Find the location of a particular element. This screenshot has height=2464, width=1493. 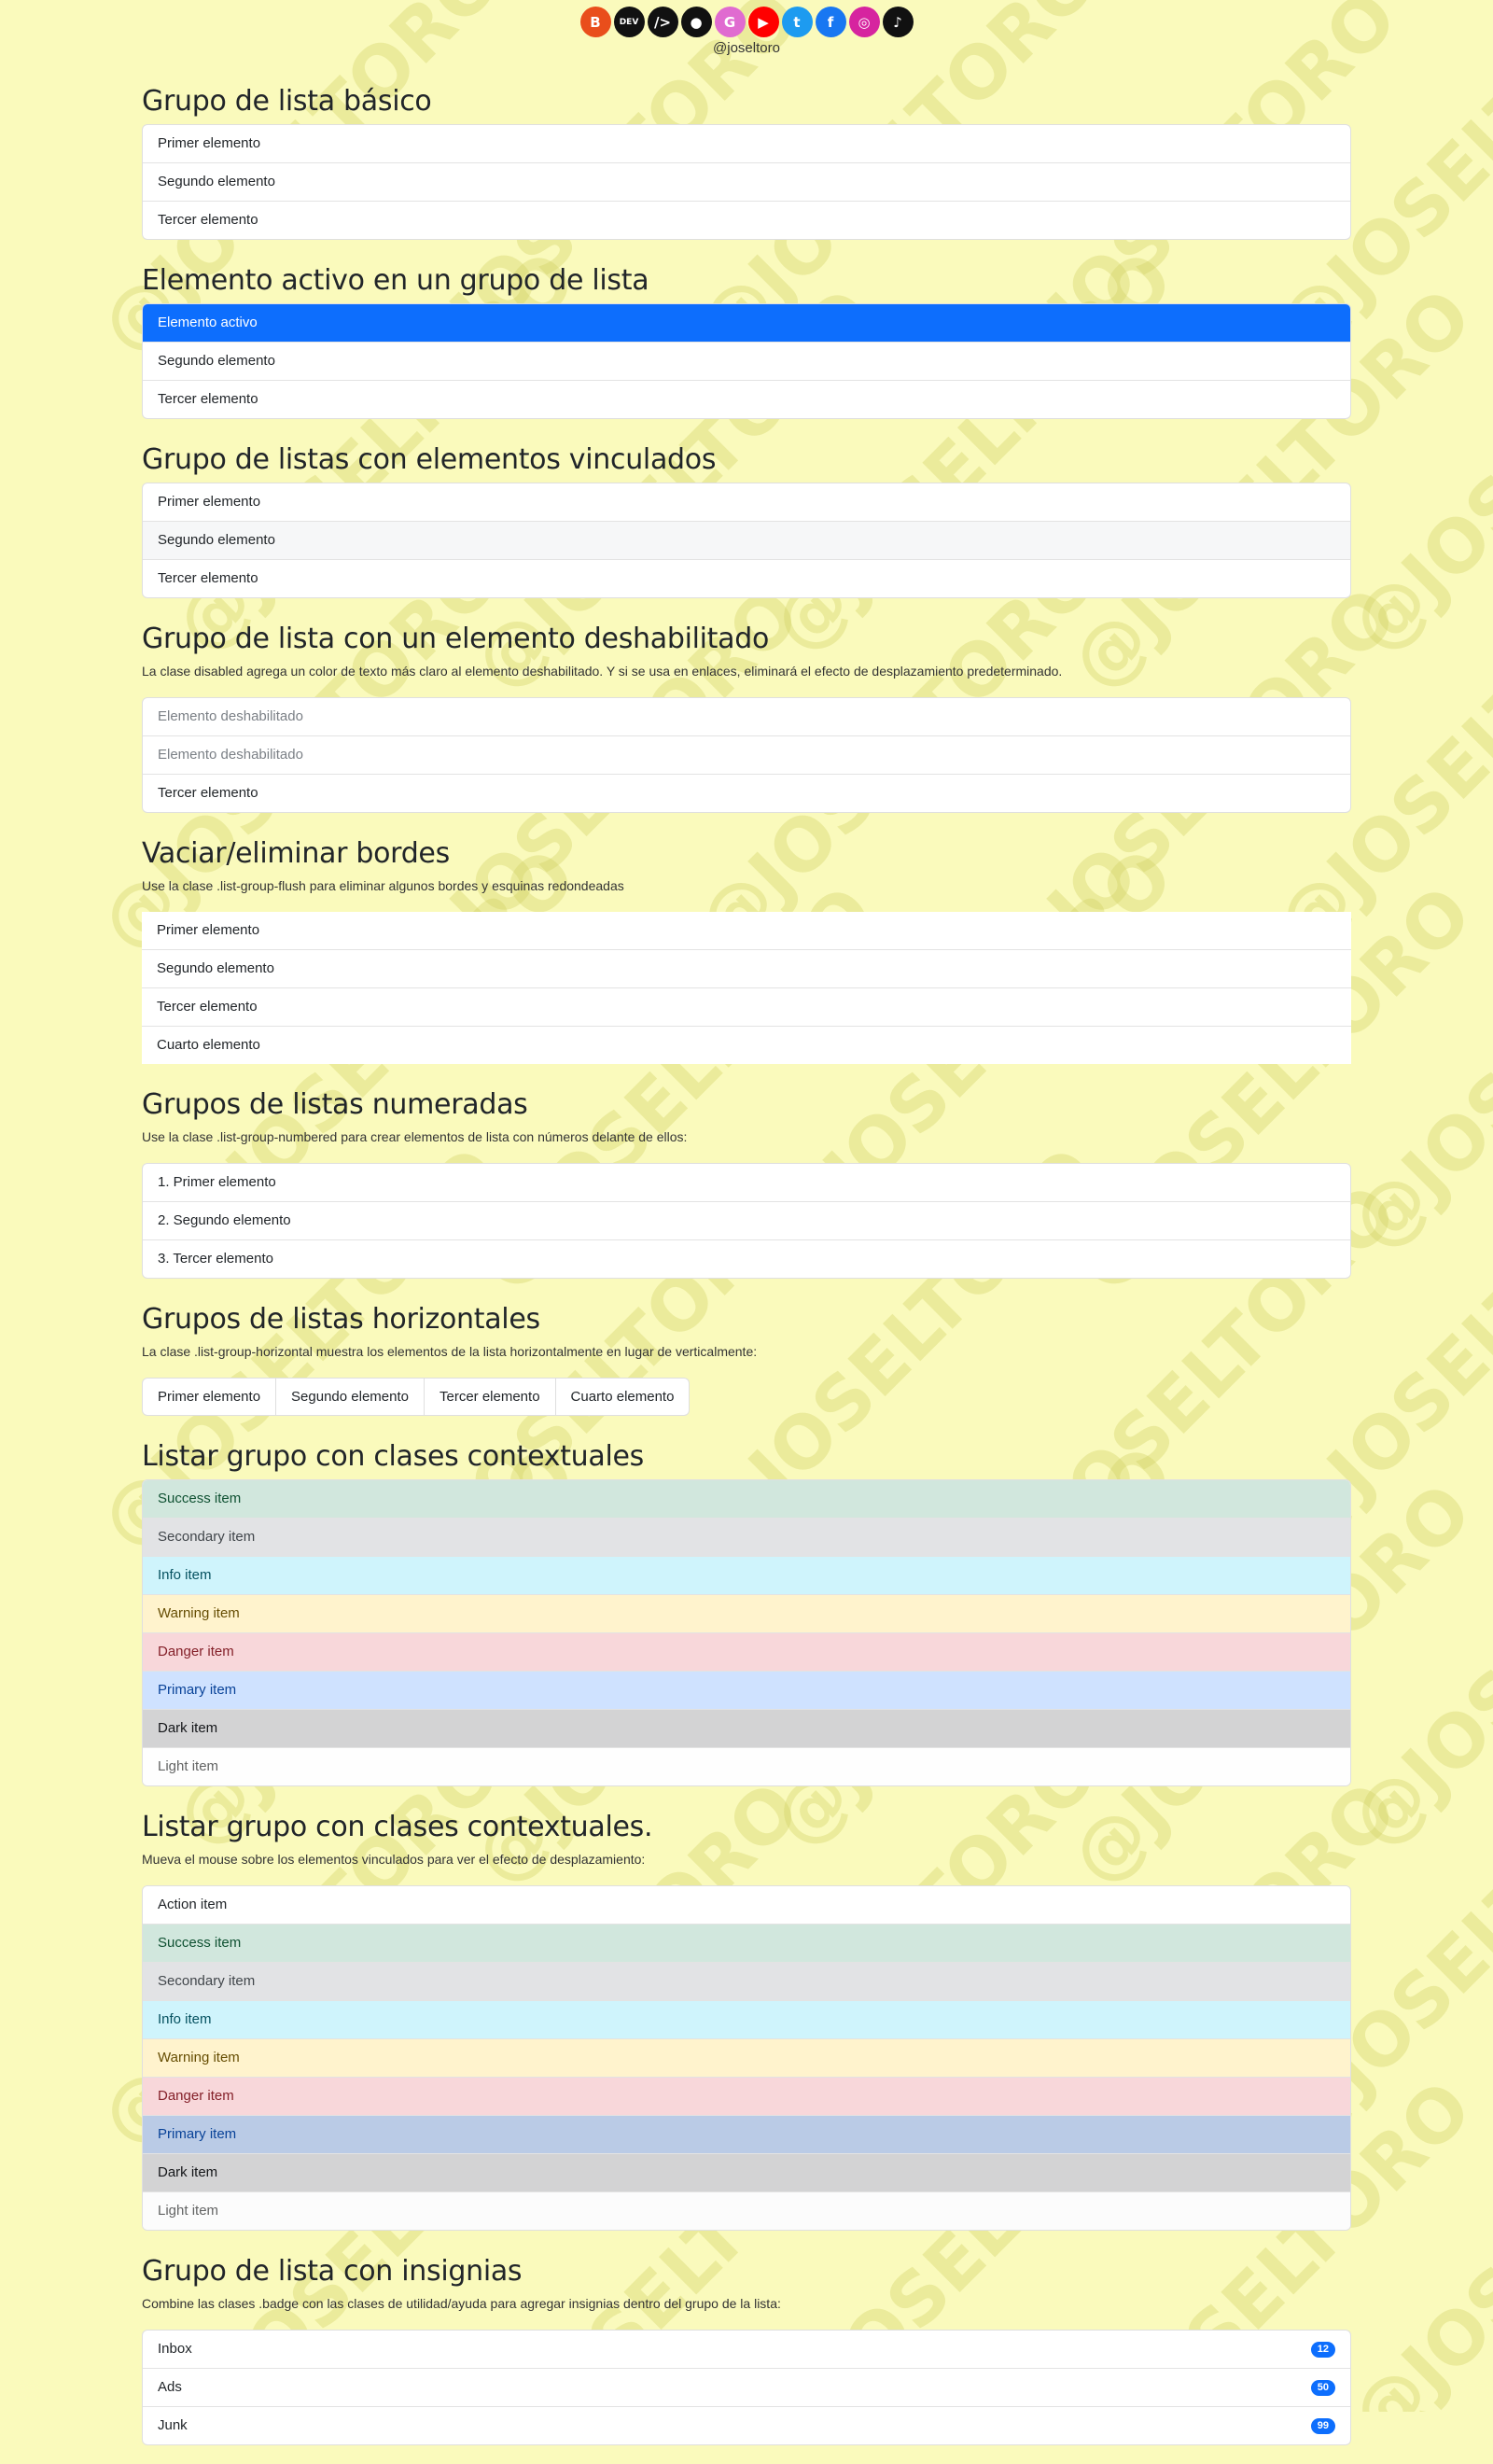

list-link: Info item is located at coordinates (747, 2020).